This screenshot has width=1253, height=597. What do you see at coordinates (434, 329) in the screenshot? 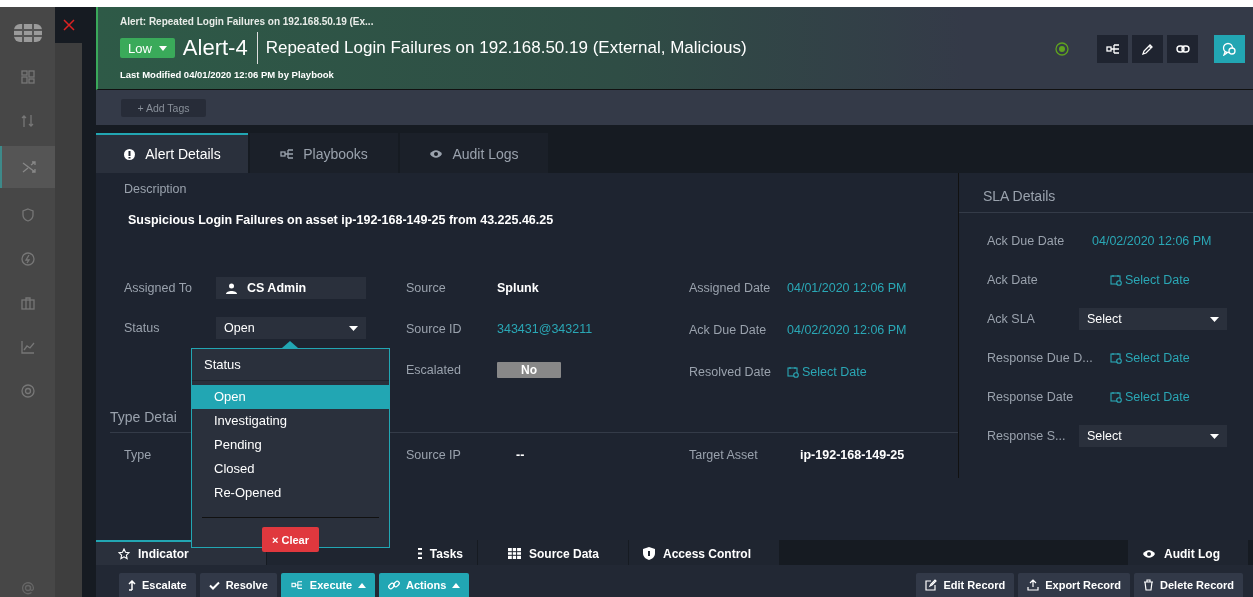
I see `field-label: Source ID` at bounding box center [434, 329].